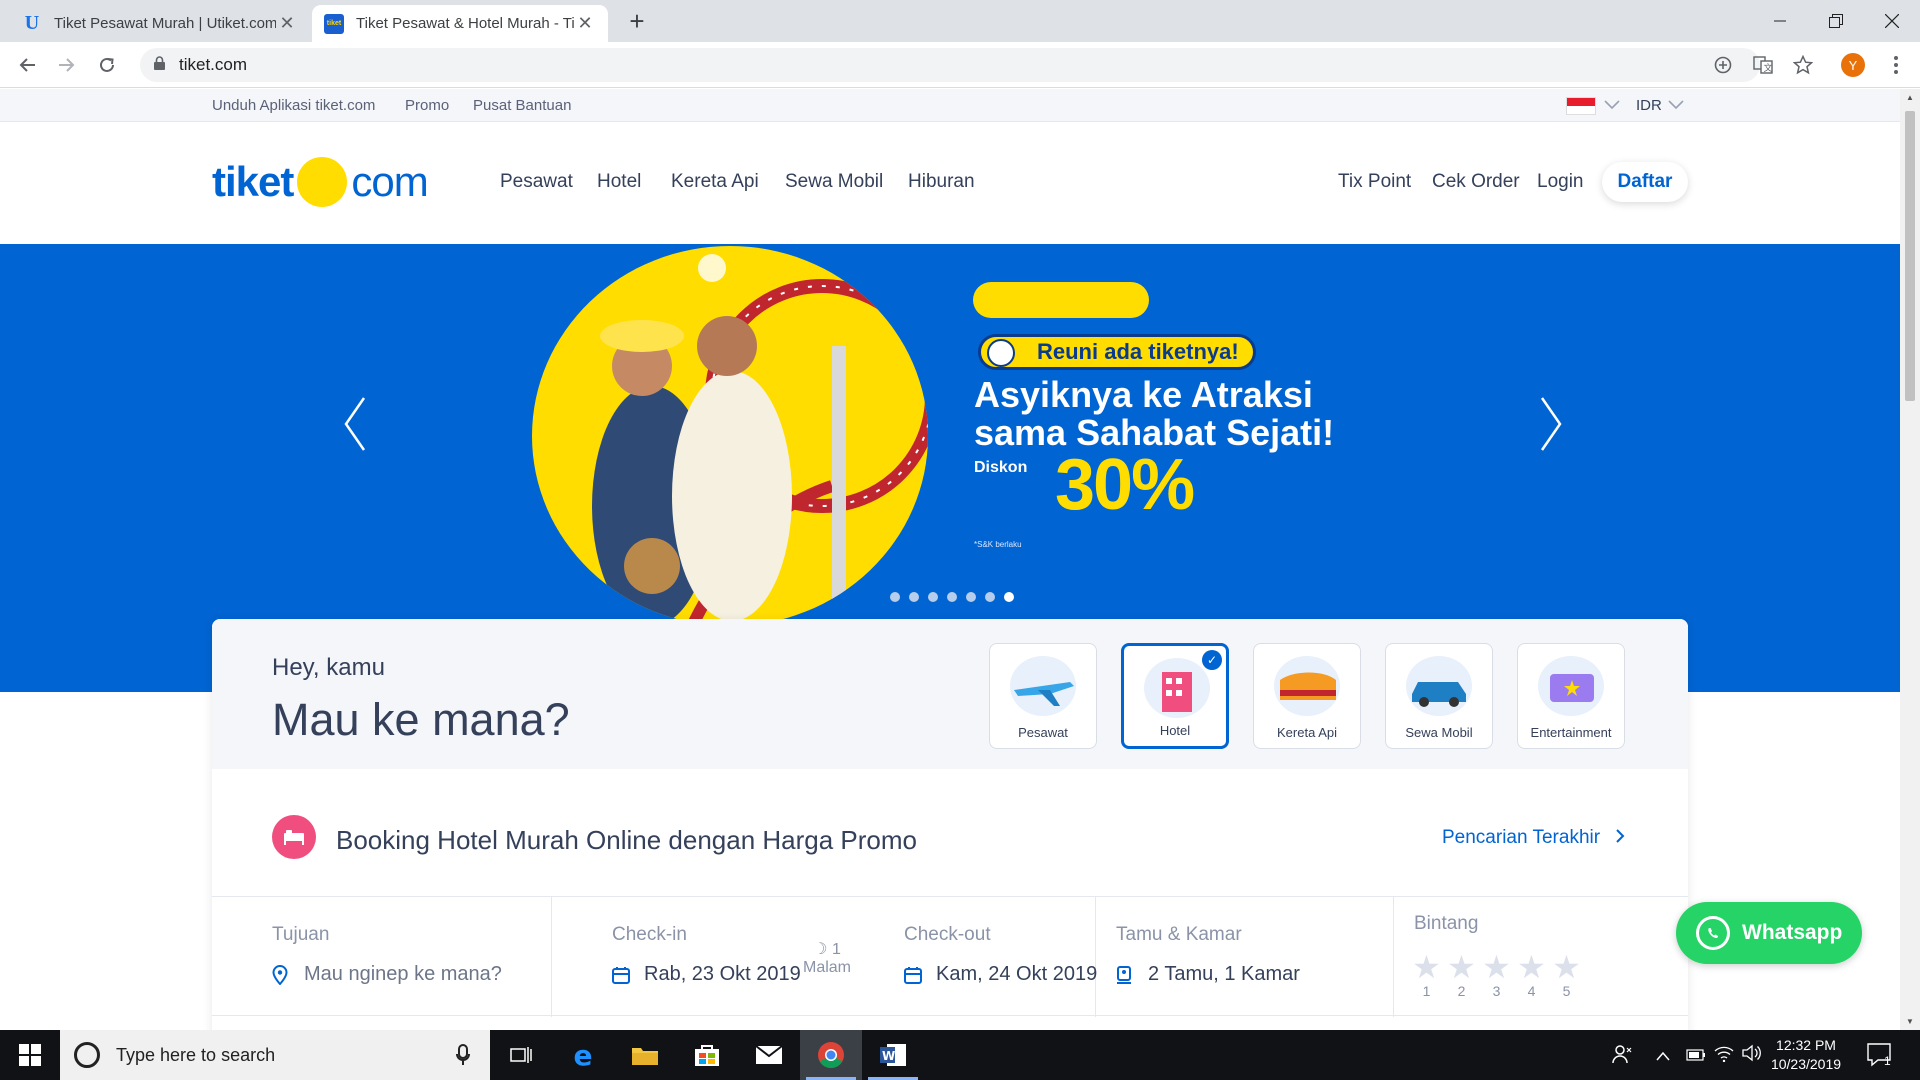 The width and height of the screenshot is (1920, 1080). I want to click on product-entertainment: Entertainment, so click(1571, 696).